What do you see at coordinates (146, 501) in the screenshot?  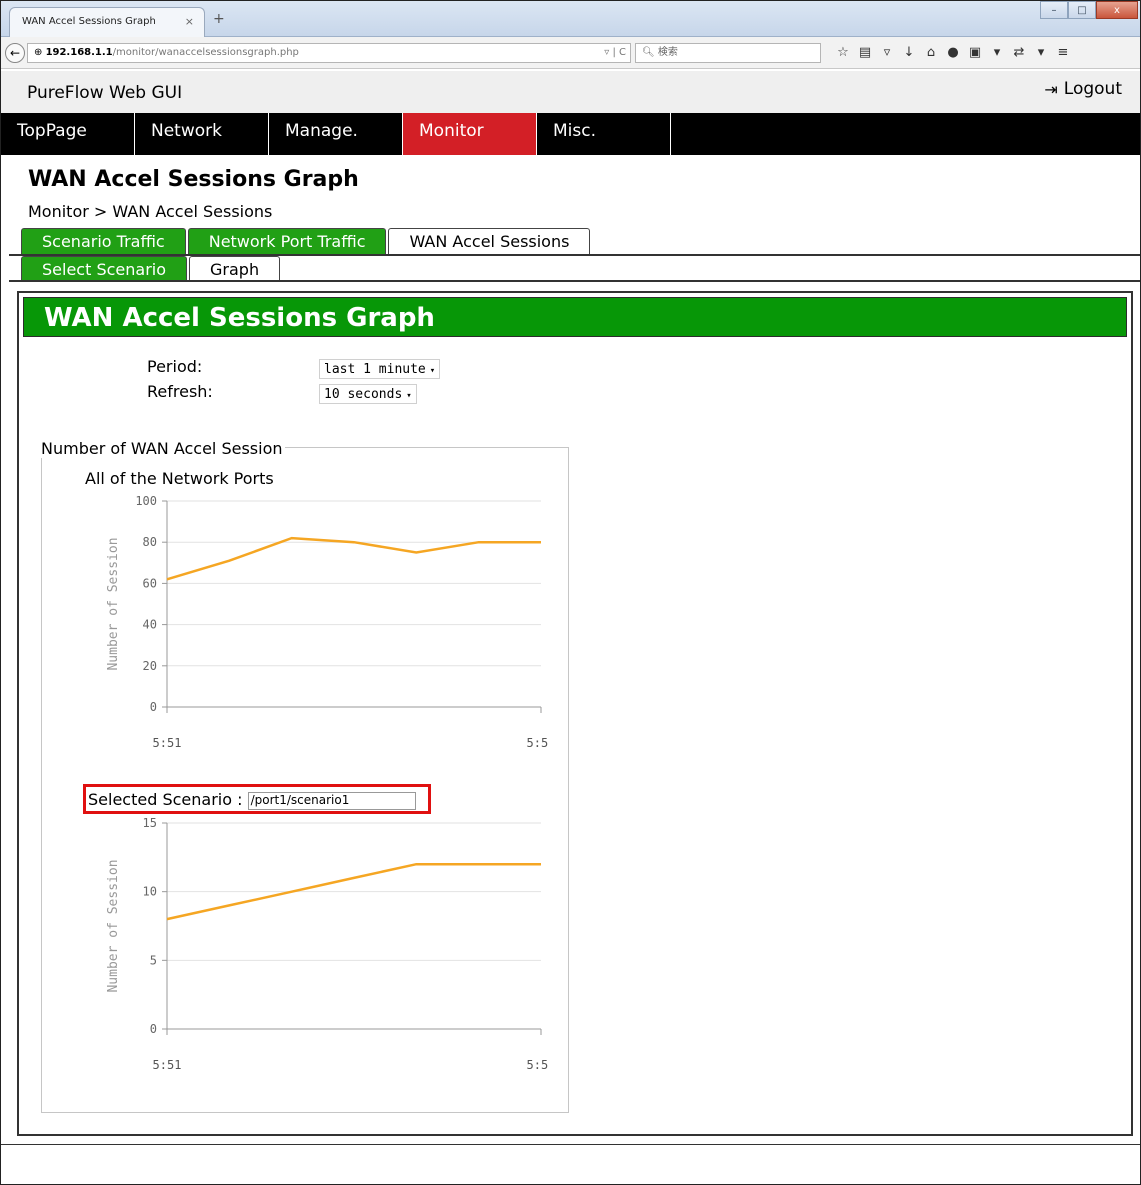 I see `y-tick-label: 100` at bounding box center [146, 501].